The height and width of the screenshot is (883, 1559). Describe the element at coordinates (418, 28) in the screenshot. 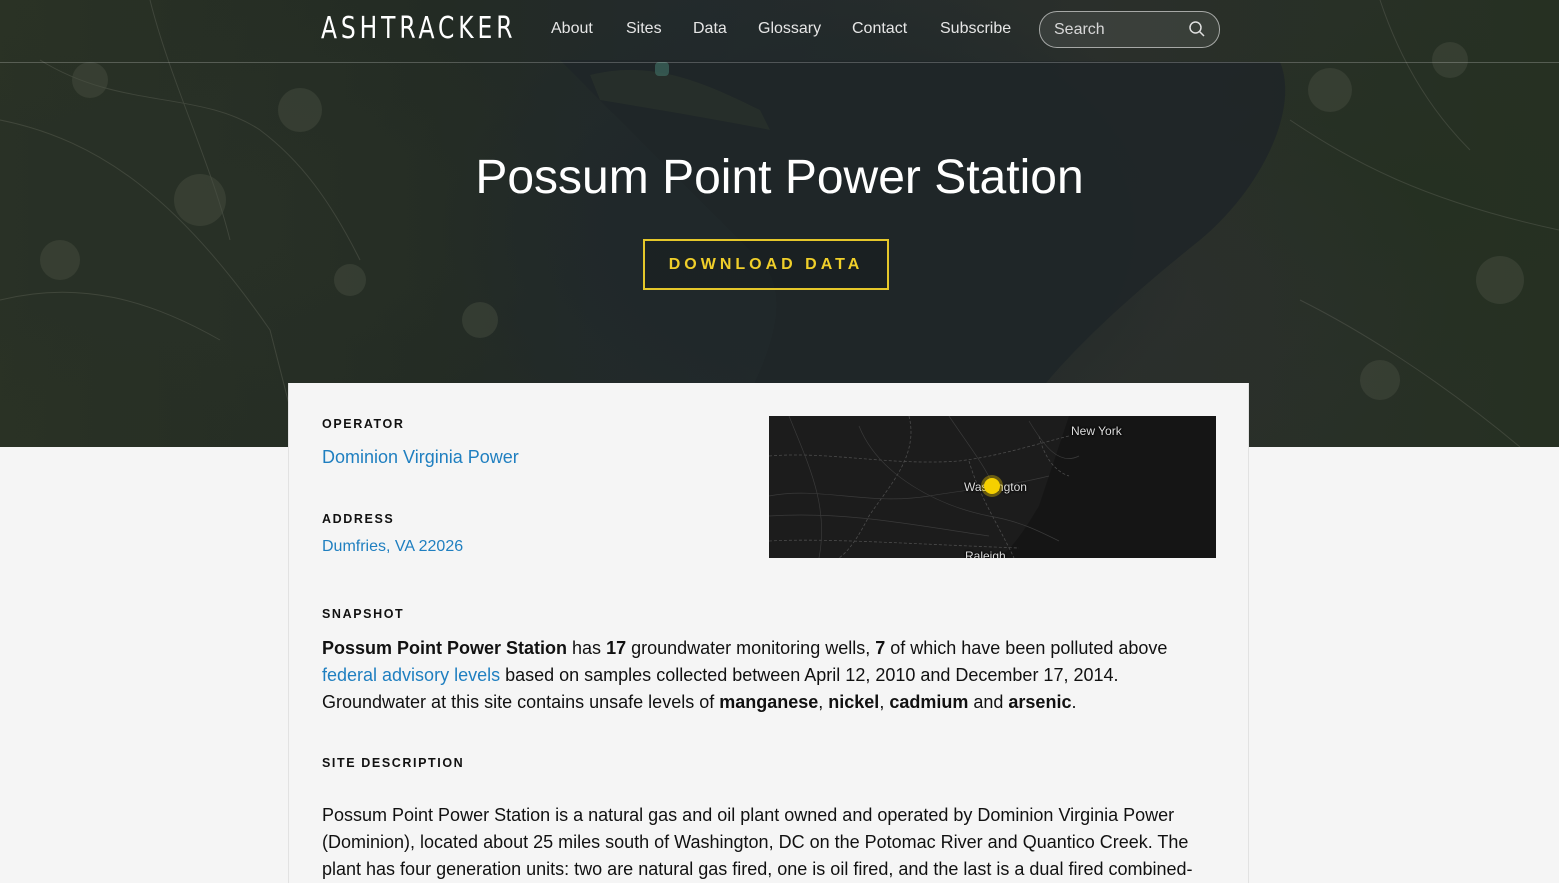

I see `site-logo: ASHTRACKER` at that location.